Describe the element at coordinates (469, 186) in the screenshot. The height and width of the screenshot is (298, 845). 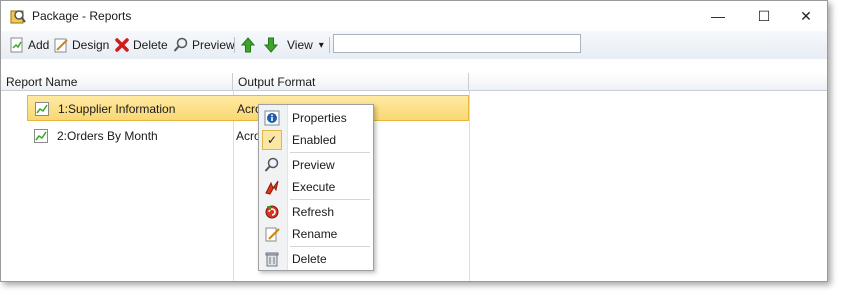
I see `column-divider` at that location.